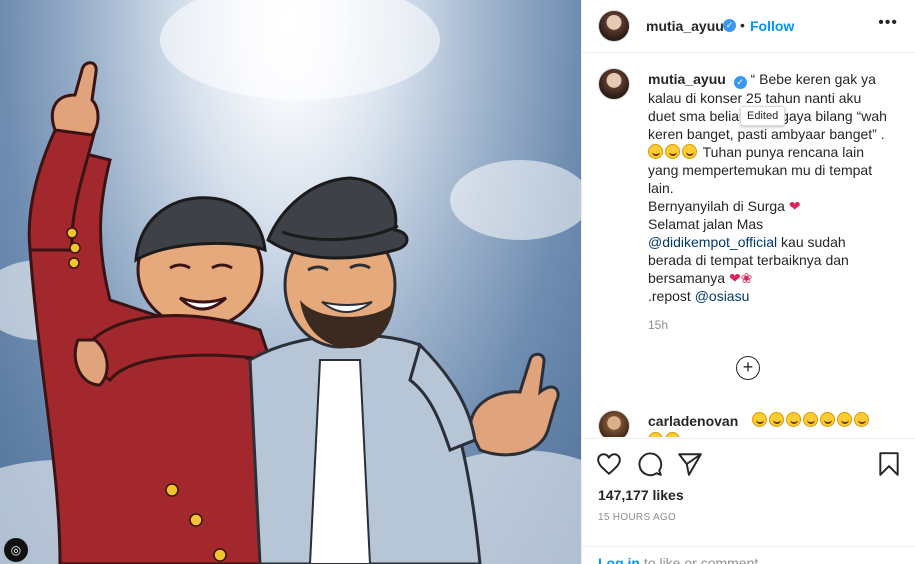  What do you see at coordinates (888, 23) in the screenshot?
I see `more-options-icon: •••` at bounding box center [888, 23].